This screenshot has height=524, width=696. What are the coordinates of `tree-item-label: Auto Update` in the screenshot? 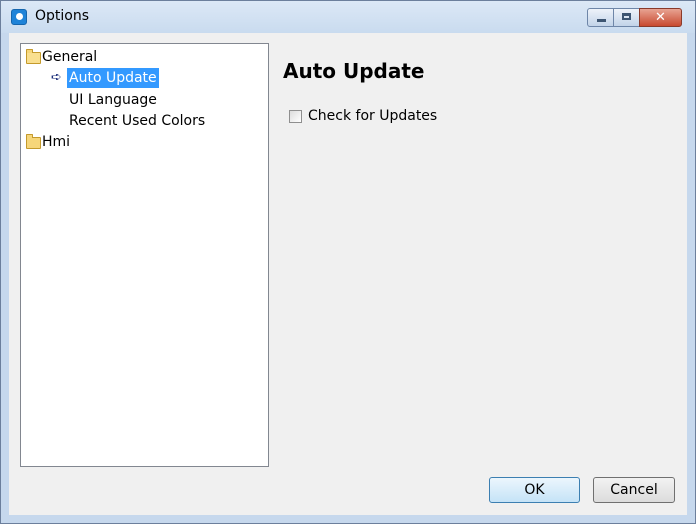 It's located at (113, 78).